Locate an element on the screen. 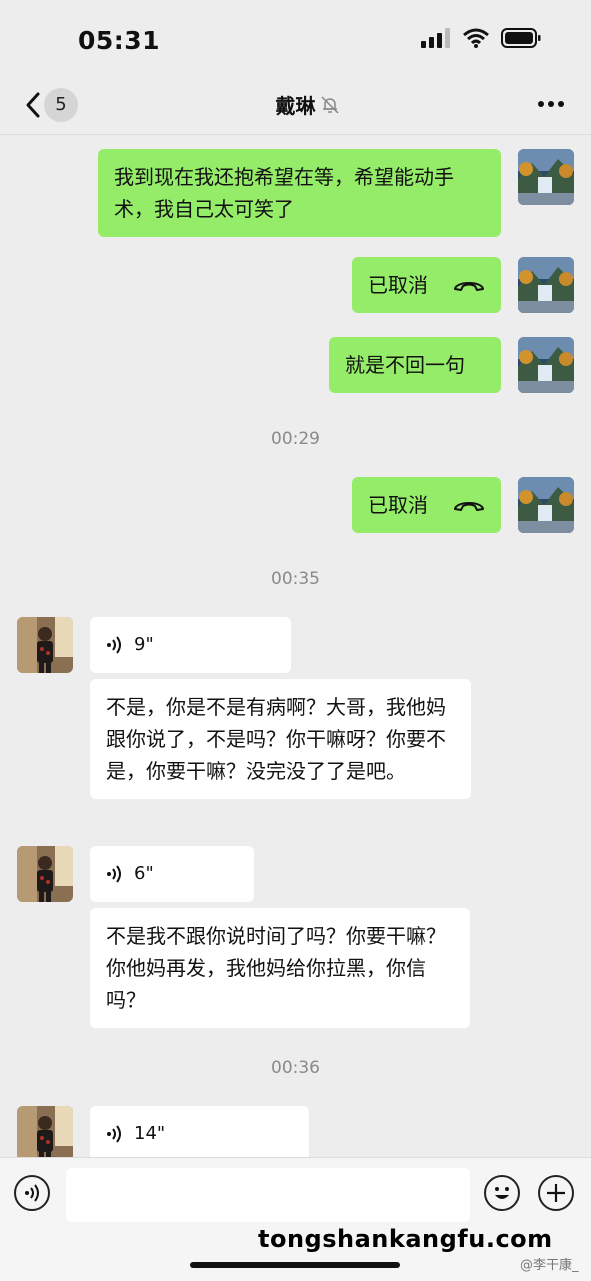  voice-message-bubble: 14" is located at coordinates (199, 1131).